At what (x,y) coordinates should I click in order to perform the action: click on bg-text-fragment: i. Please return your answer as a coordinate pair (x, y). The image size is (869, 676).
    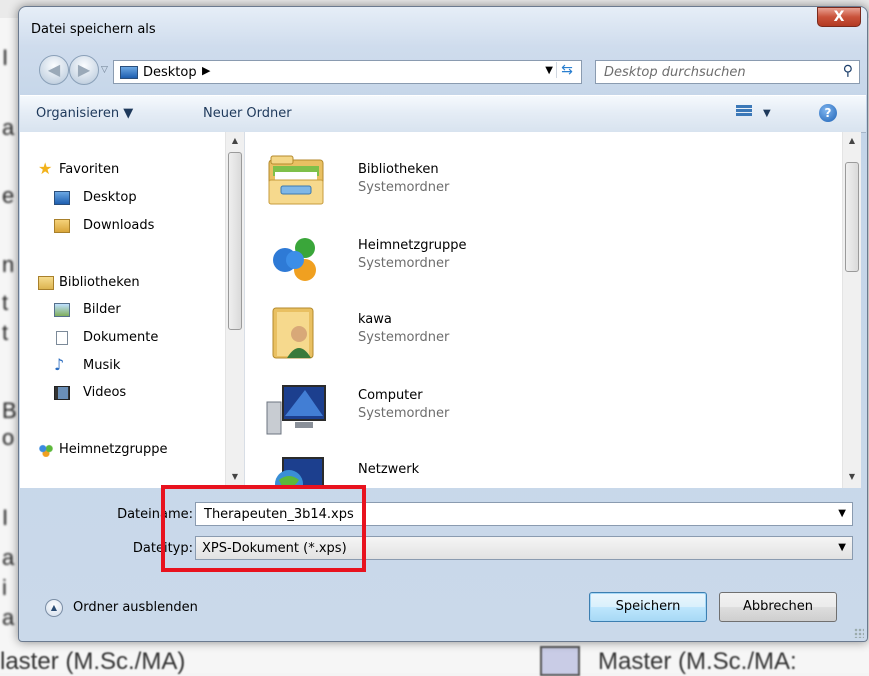
    Looking at the image, I should click on (4, 587).